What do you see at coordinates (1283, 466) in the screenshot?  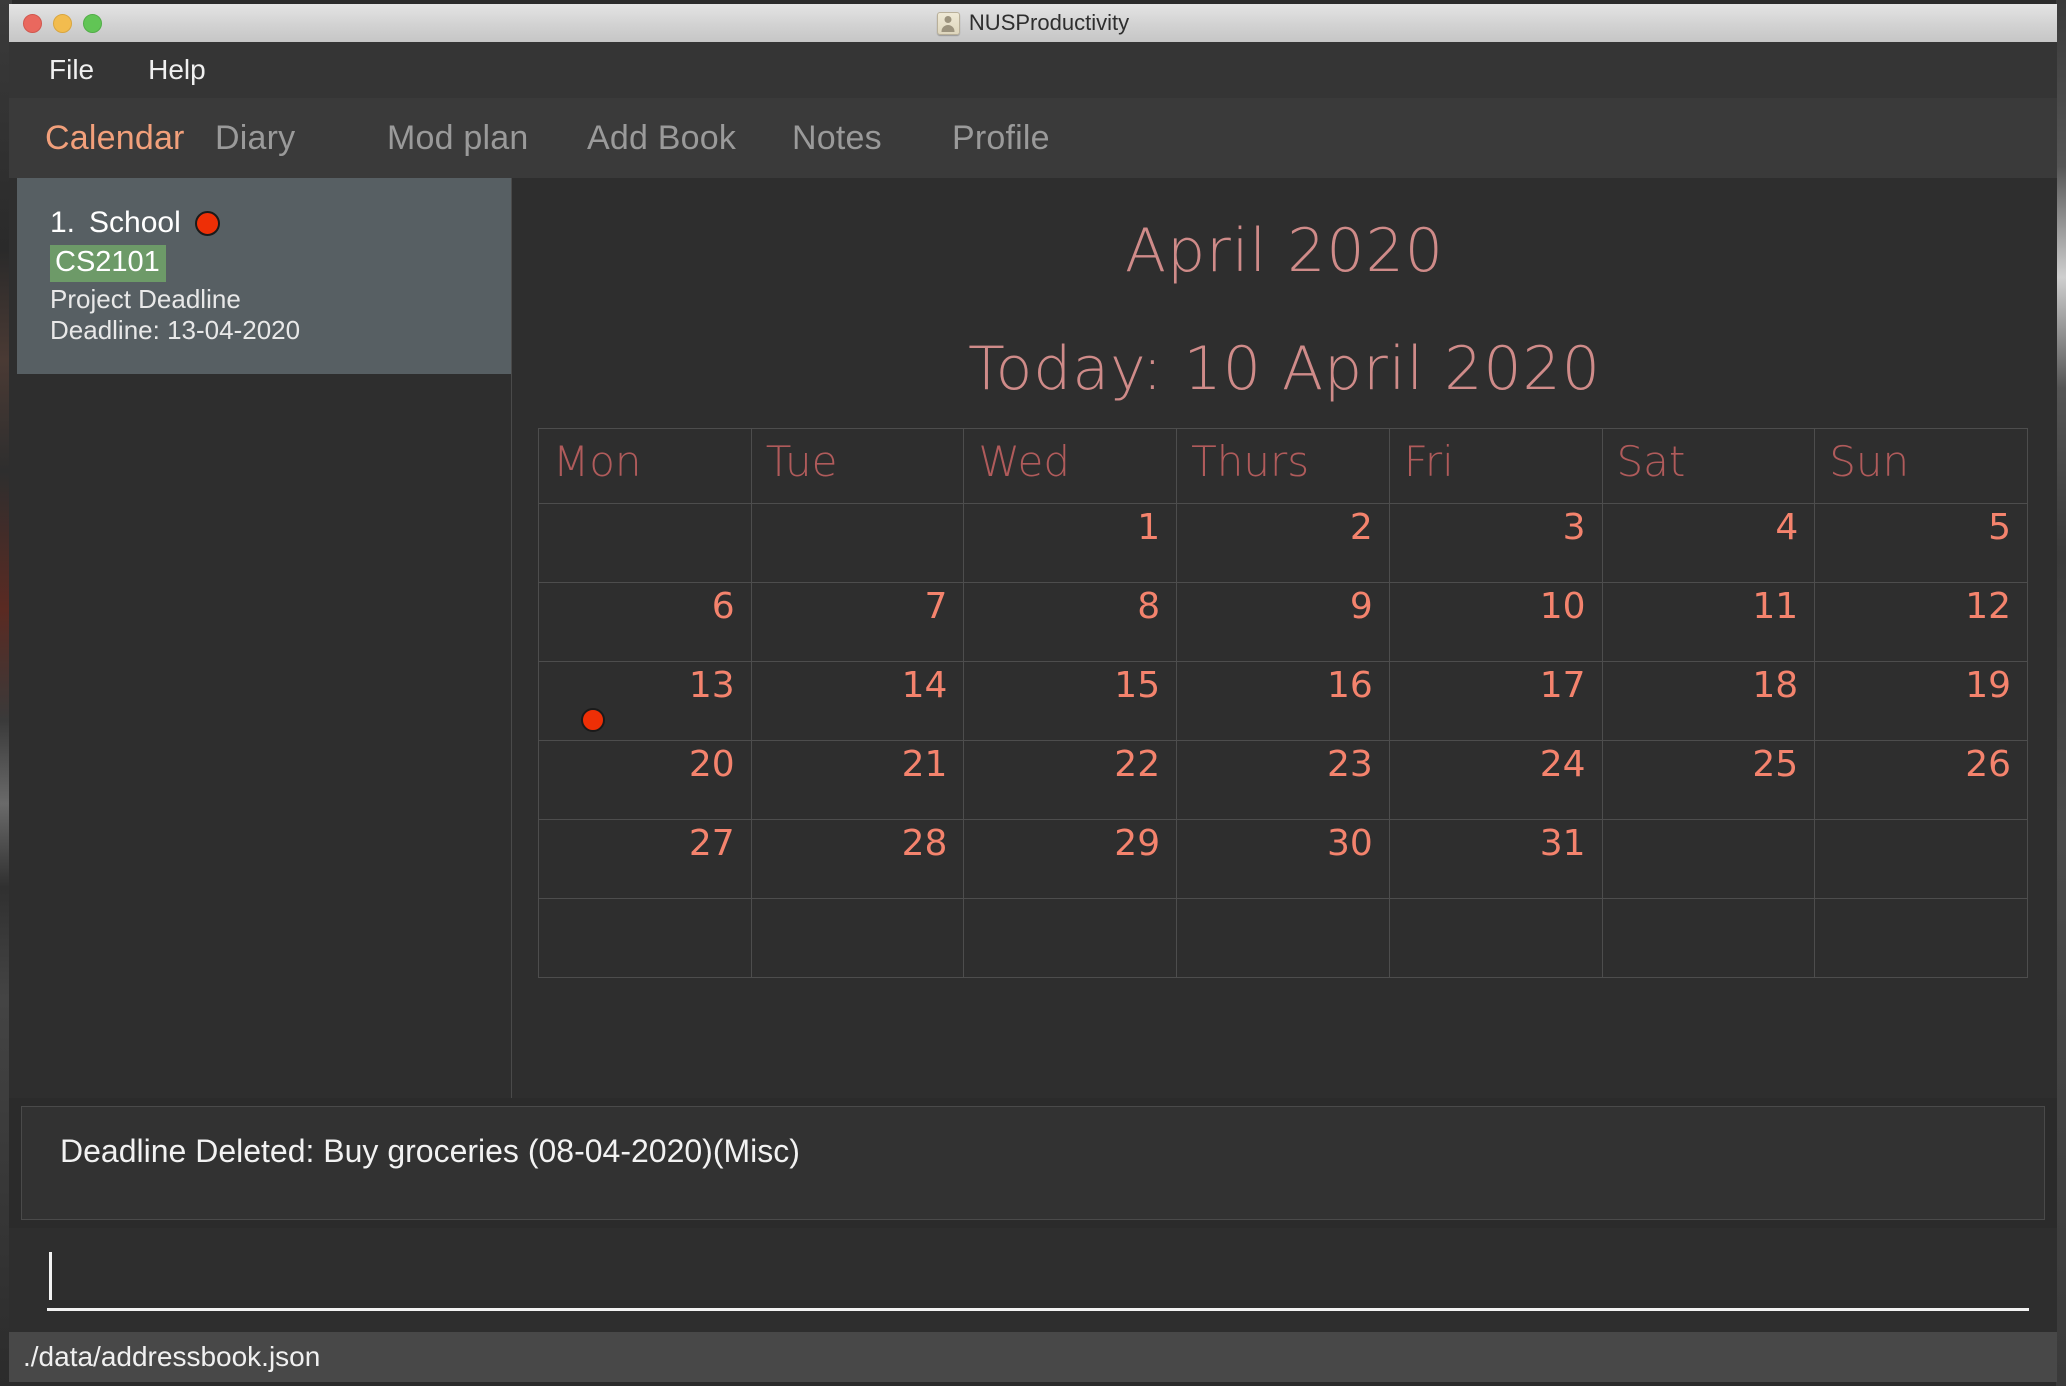 I see `day-header-thurs: Thurs` at bounding box center [1283, 466].